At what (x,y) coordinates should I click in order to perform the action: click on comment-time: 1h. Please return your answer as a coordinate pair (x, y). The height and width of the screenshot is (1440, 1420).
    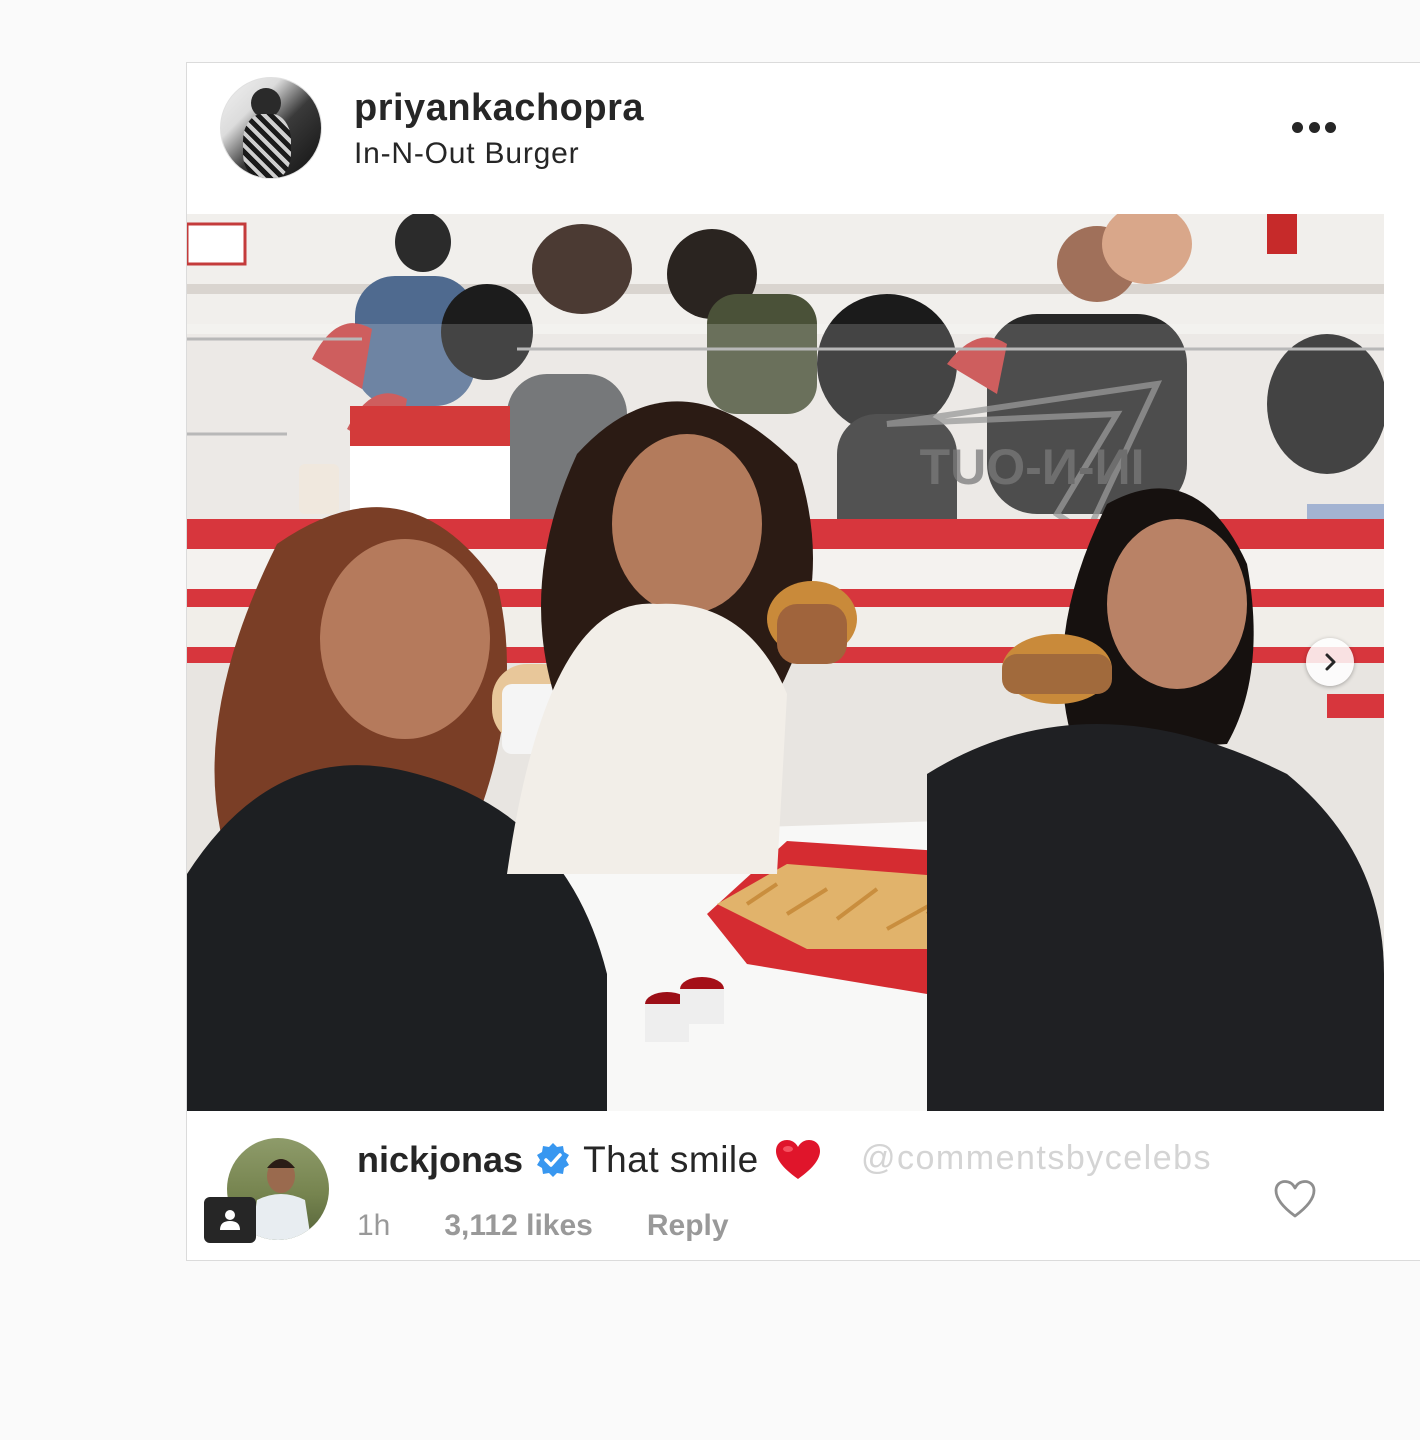
    Looking at the image, I should click on (374, 1225).